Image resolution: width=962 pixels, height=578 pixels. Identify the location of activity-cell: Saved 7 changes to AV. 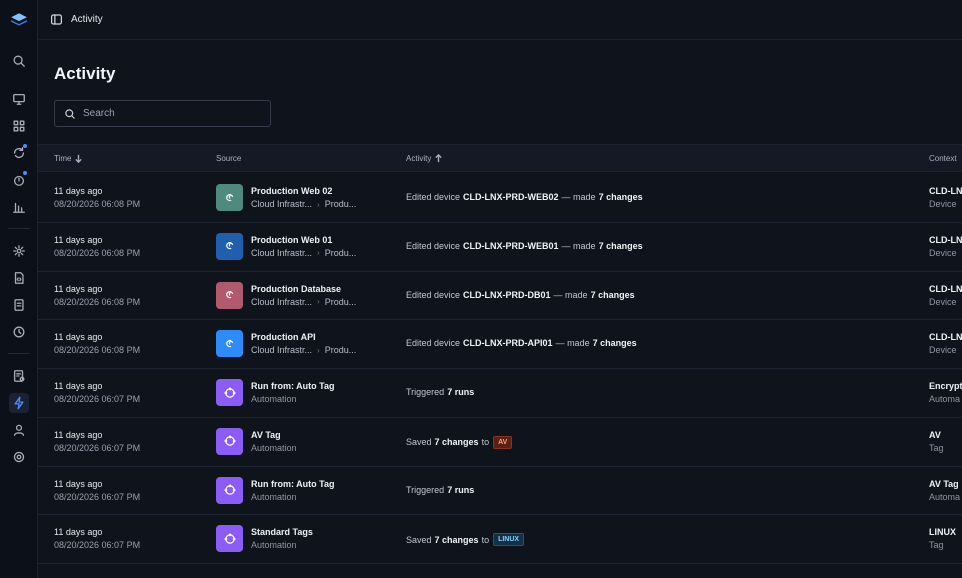
(459, 442).